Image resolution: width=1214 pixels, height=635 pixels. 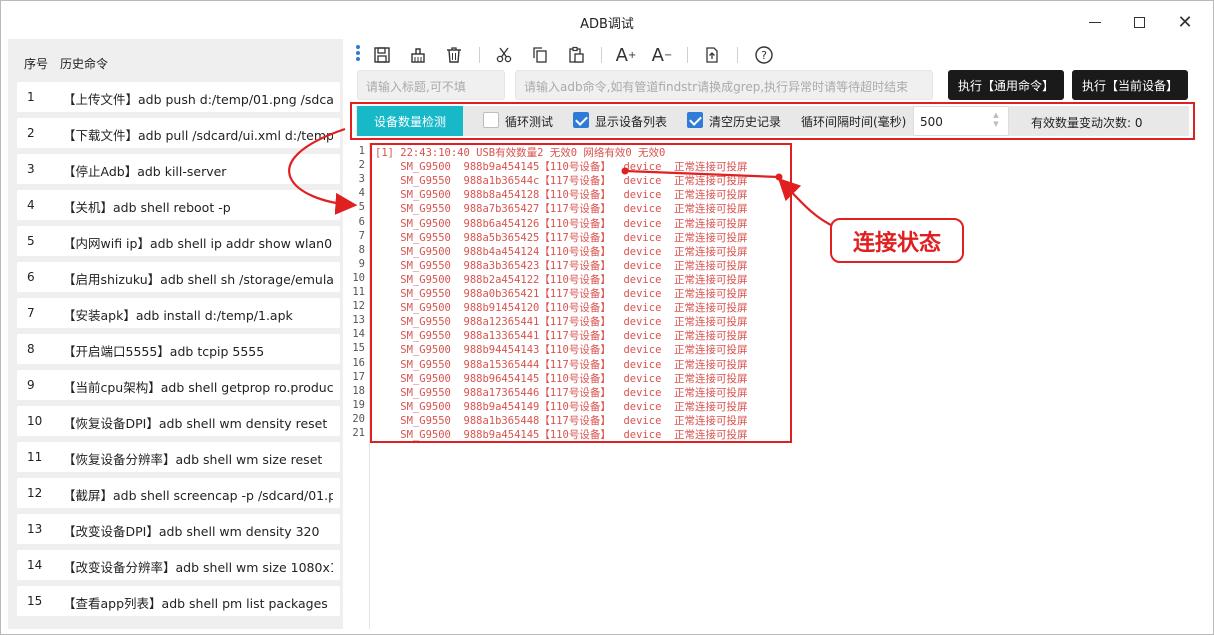 I want to click on history-row: 8 【开启端口5555】adb tcpip 5555, so click(x=178, y=349).